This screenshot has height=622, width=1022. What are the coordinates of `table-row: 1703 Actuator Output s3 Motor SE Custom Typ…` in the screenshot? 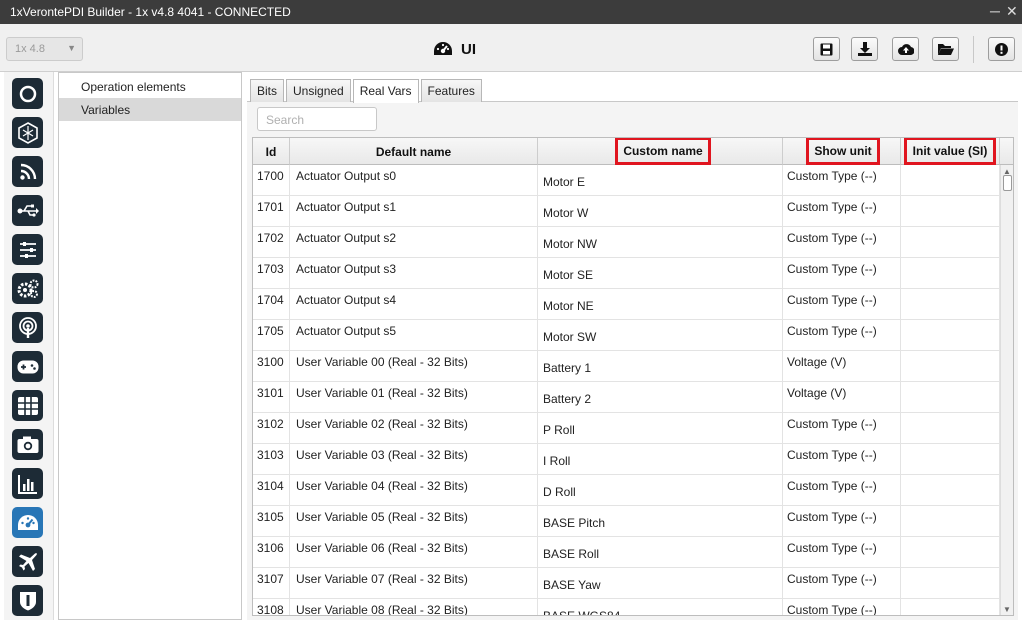 It's located at (626, 273).